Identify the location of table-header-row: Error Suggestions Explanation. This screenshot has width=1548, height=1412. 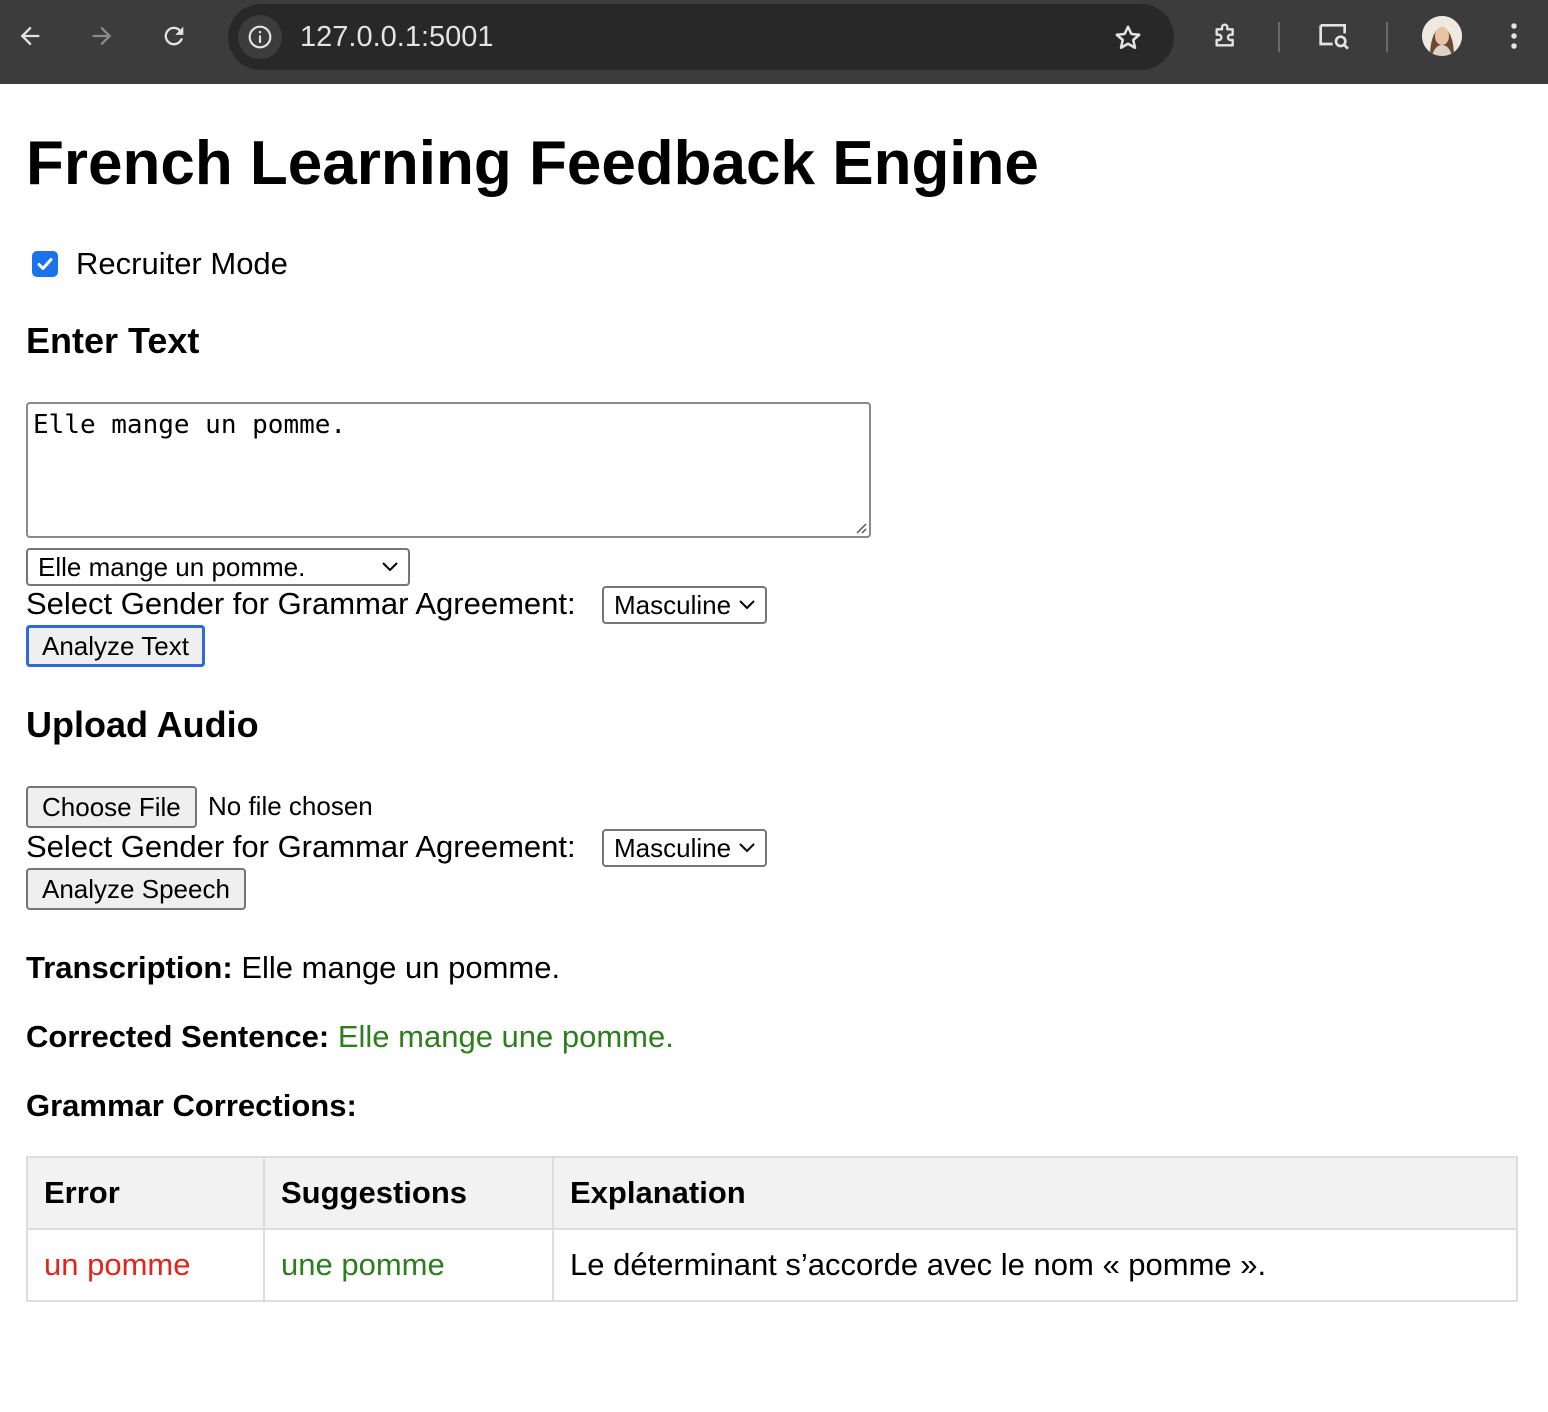
(772, 1193).